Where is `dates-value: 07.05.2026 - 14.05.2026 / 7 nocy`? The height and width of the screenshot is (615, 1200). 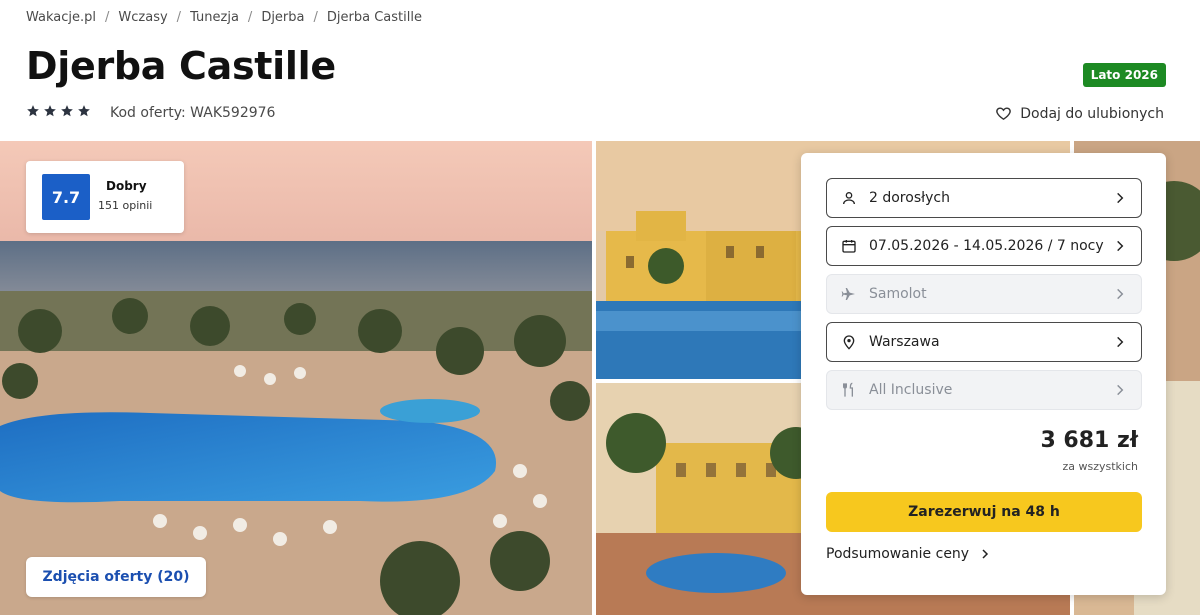
dates-value: 07.05.2026 - 14.05.2026 / 7 nocy is located at coordinates (986, 246).